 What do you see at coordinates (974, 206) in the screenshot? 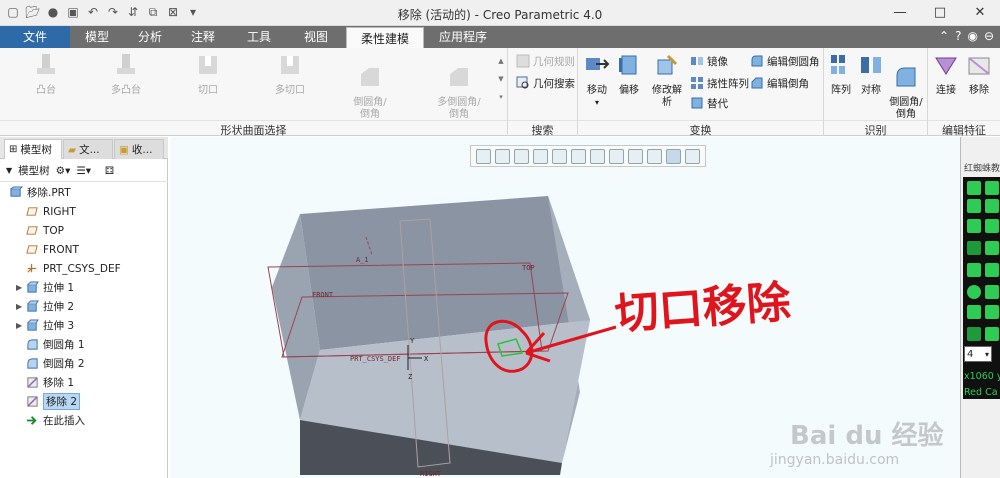
I see `open-tool-icon` at bounding box center [974, 206].